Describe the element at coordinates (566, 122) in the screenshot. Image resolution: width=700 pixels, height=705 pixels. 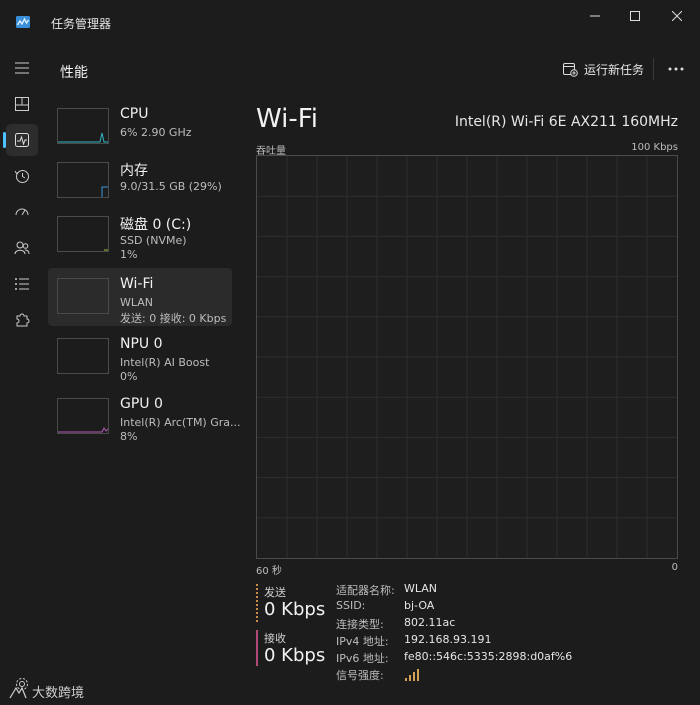
I see `adapter-name: Intel(R) Wi-Fi 6E AX211 160MHz` at that location.